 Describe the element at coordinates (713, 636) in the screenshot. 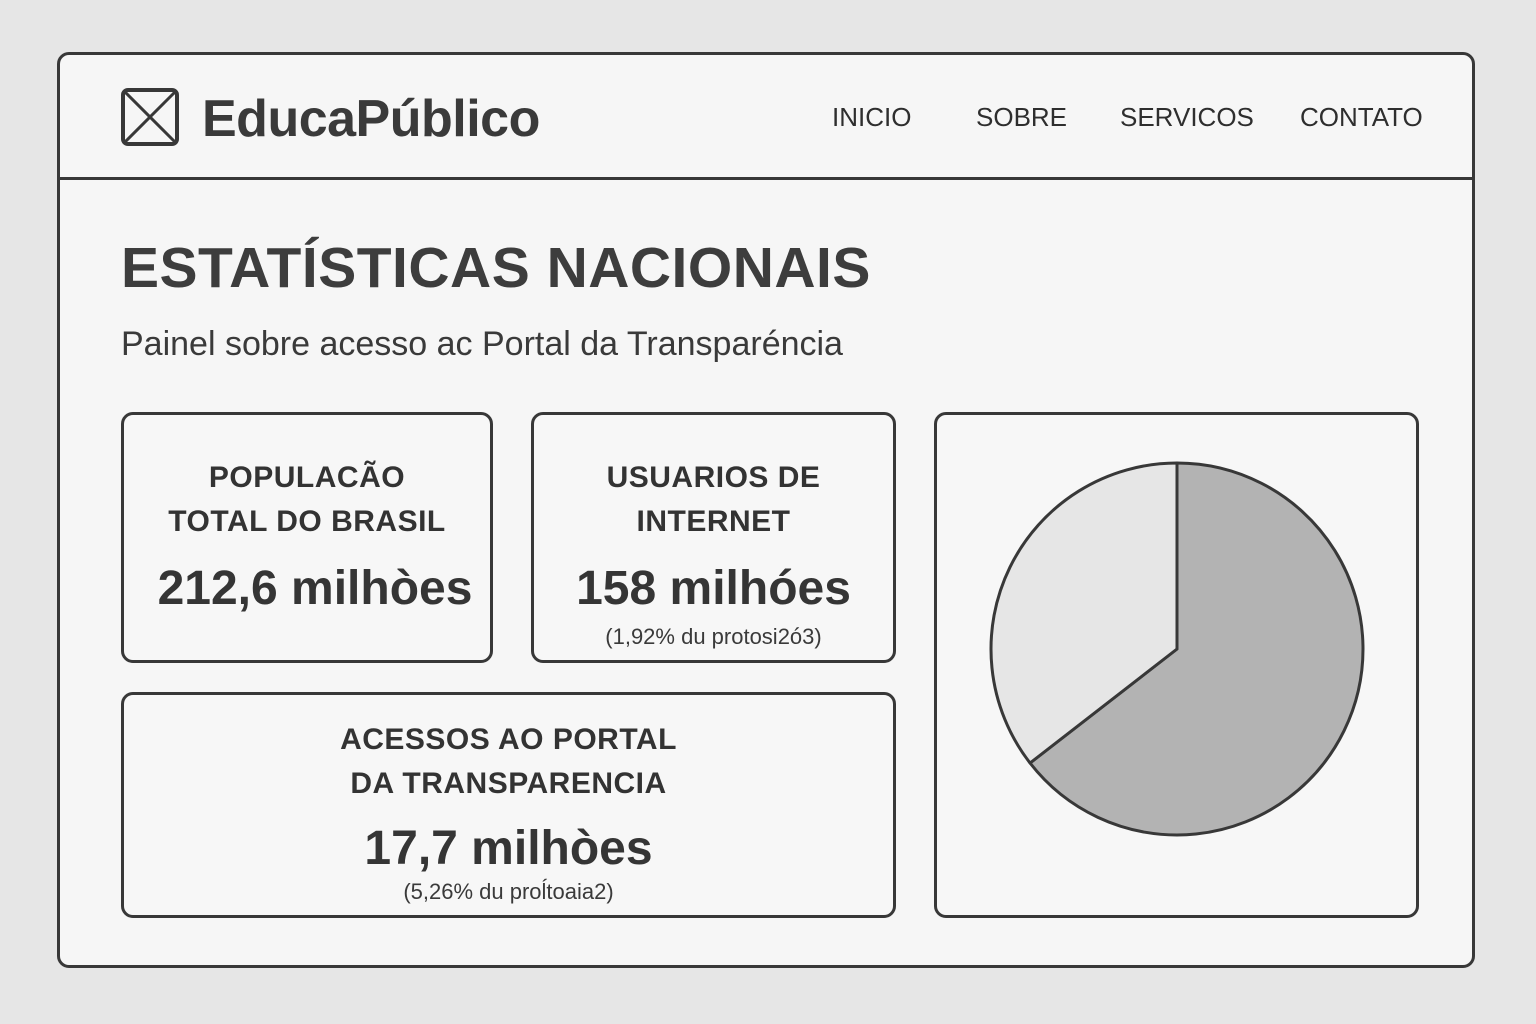

I see `internet-users-note: (1,92% du protosi2ó3)` at that location.